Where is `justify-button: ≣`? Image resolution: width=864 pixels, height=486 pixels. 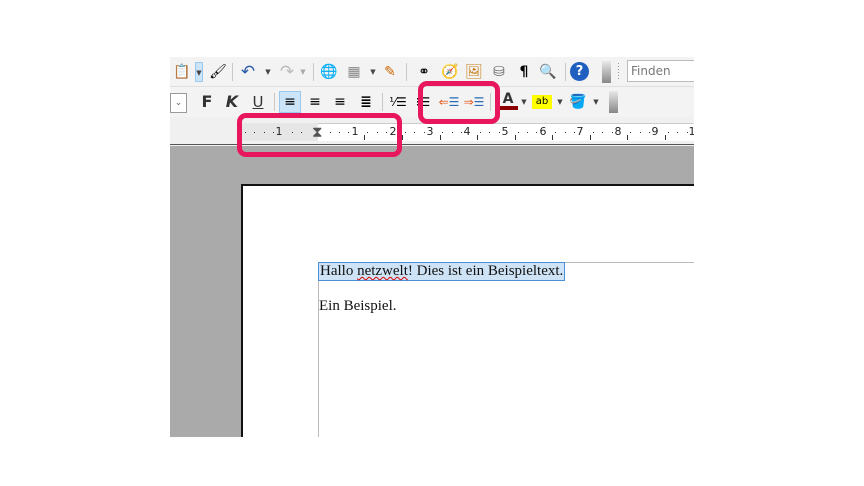 justify-button: ≣ is located at coordinates (366, 102).